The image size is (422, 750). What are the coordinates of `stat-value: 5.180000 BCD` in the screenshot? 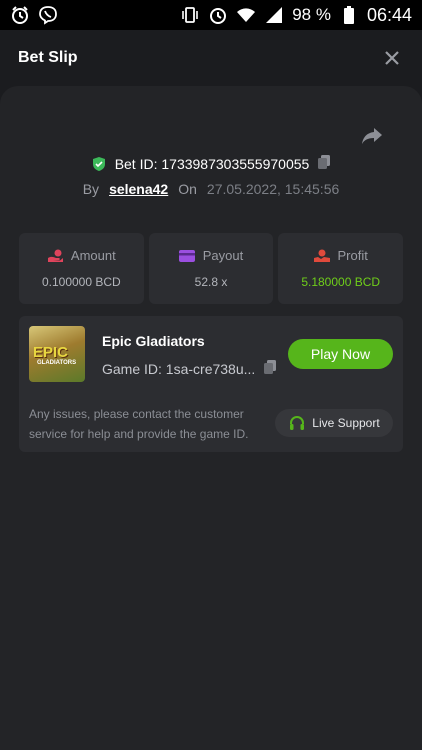 It's located at (341, 282).